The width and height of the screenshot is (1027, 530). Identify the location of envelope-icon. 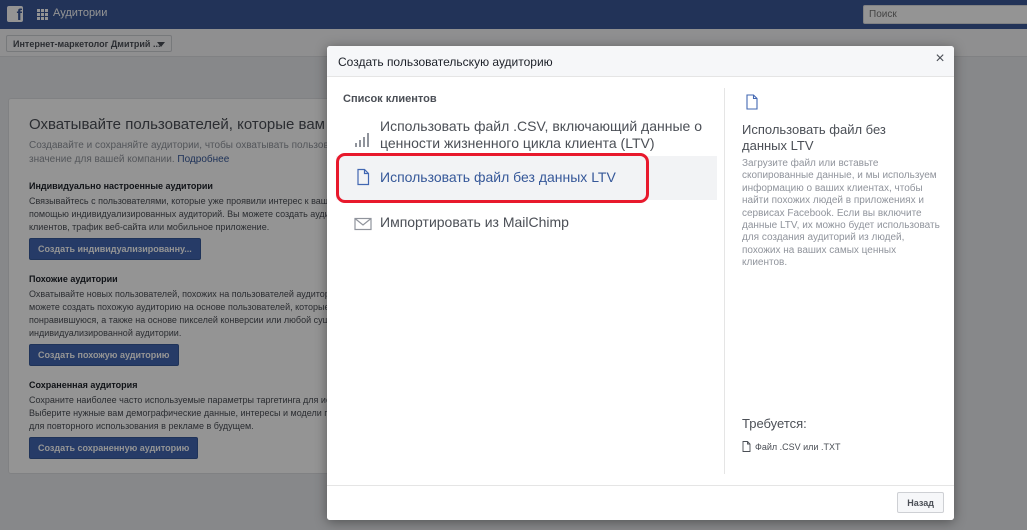
(363, 224).